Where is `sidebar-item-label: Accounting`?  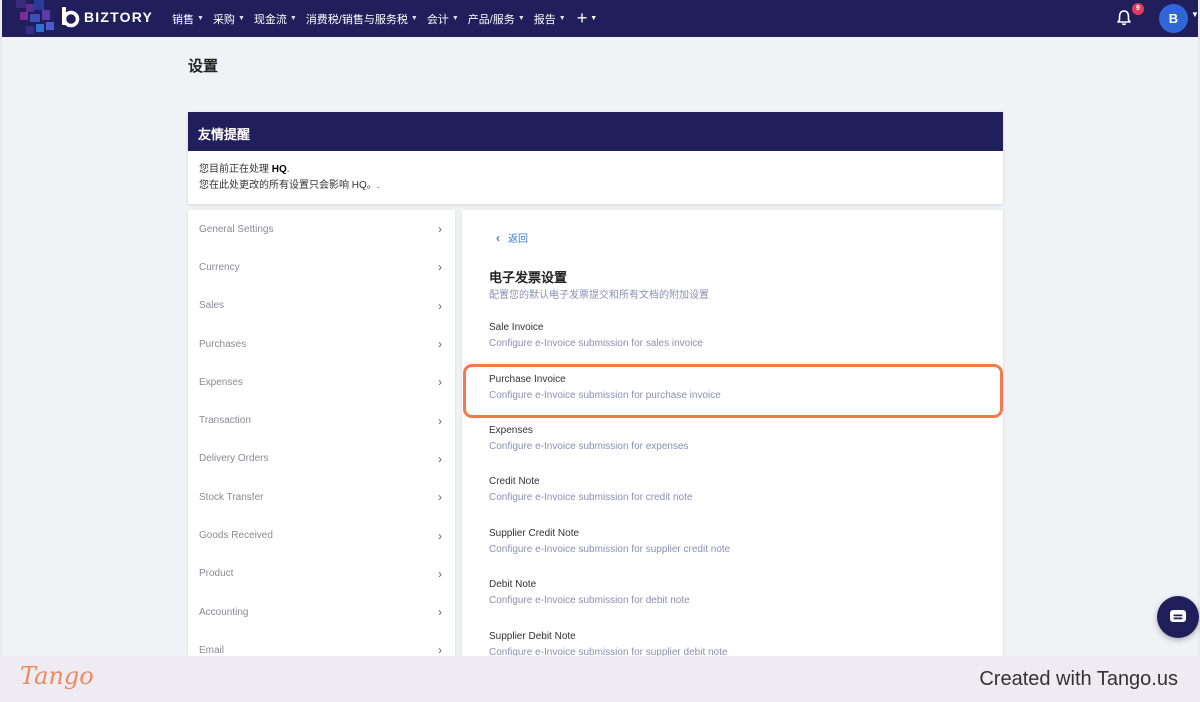
sidebar-item-label: Accounting is located at coordinates (224, 612).